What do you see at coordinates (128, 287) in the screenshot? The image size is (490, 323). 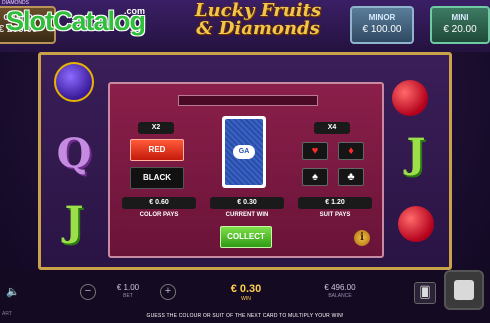 I see `bet-value: € 1.00` at bounding box center [128, 287].